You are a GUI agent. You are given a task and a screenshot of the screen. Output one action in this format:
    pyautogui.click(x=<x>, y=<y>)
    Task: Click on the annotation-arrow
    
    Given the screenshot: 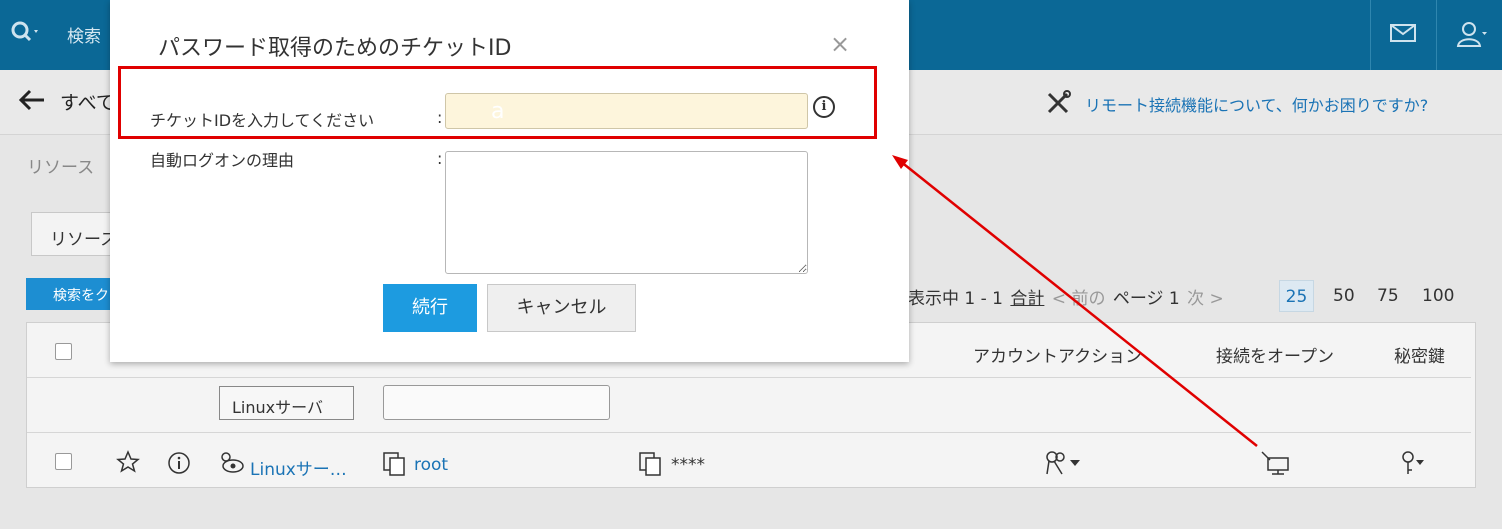 What is the action you would take?
    pyautogui.click(x=1075, y=301)
    